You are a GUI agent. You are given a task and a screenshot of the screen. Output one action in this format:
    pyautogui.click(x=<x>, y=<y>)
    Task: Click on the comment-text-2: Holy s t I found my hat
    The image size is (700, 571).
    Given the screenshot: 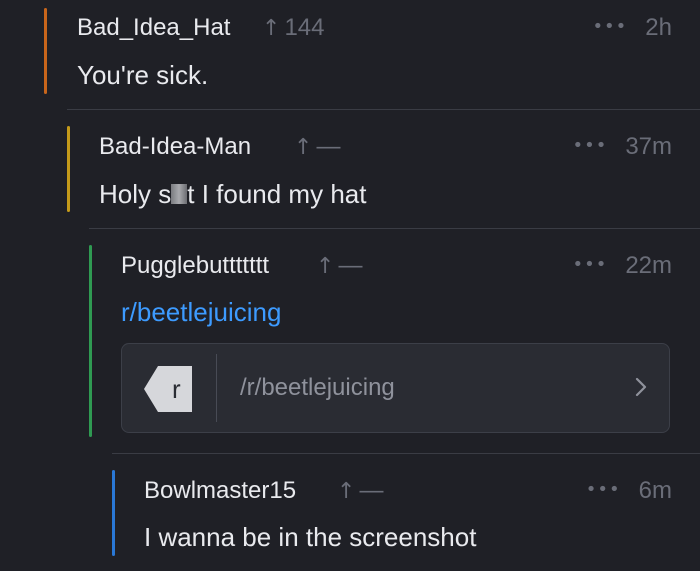 What is the action you would take?
    pyautogui.click(x=232, y=194)
    